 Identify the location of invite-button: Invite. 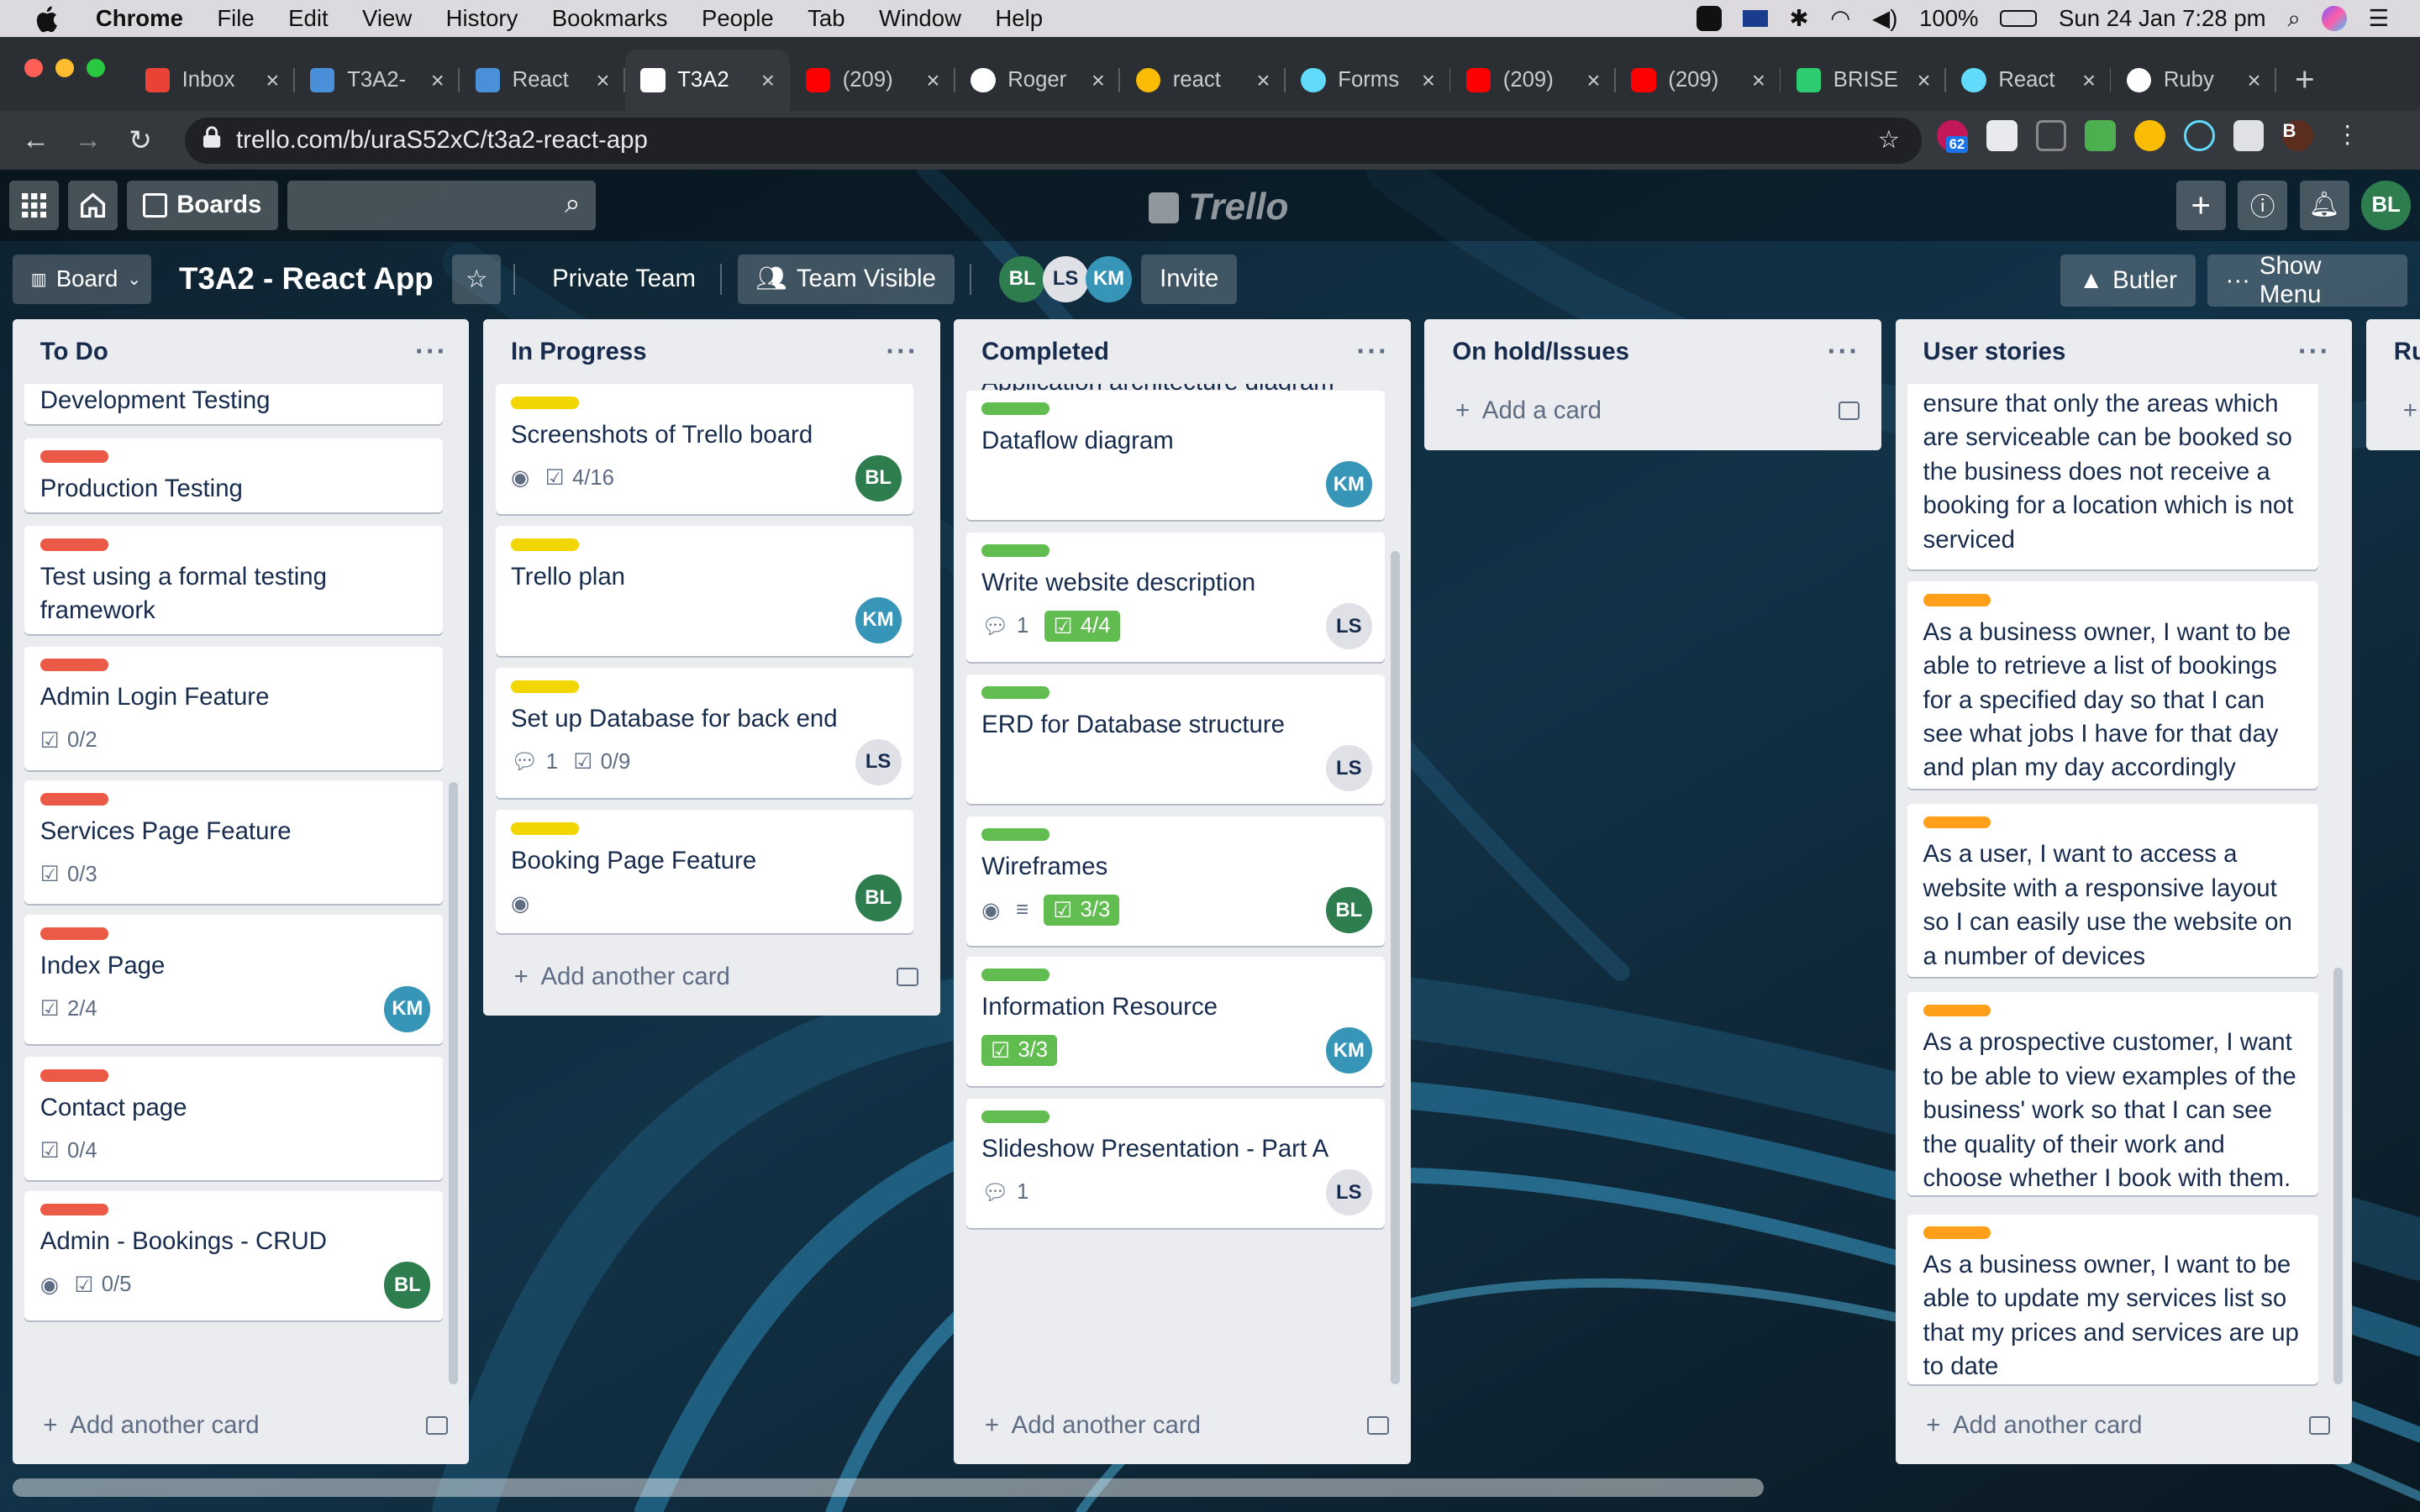
(1189, 279).